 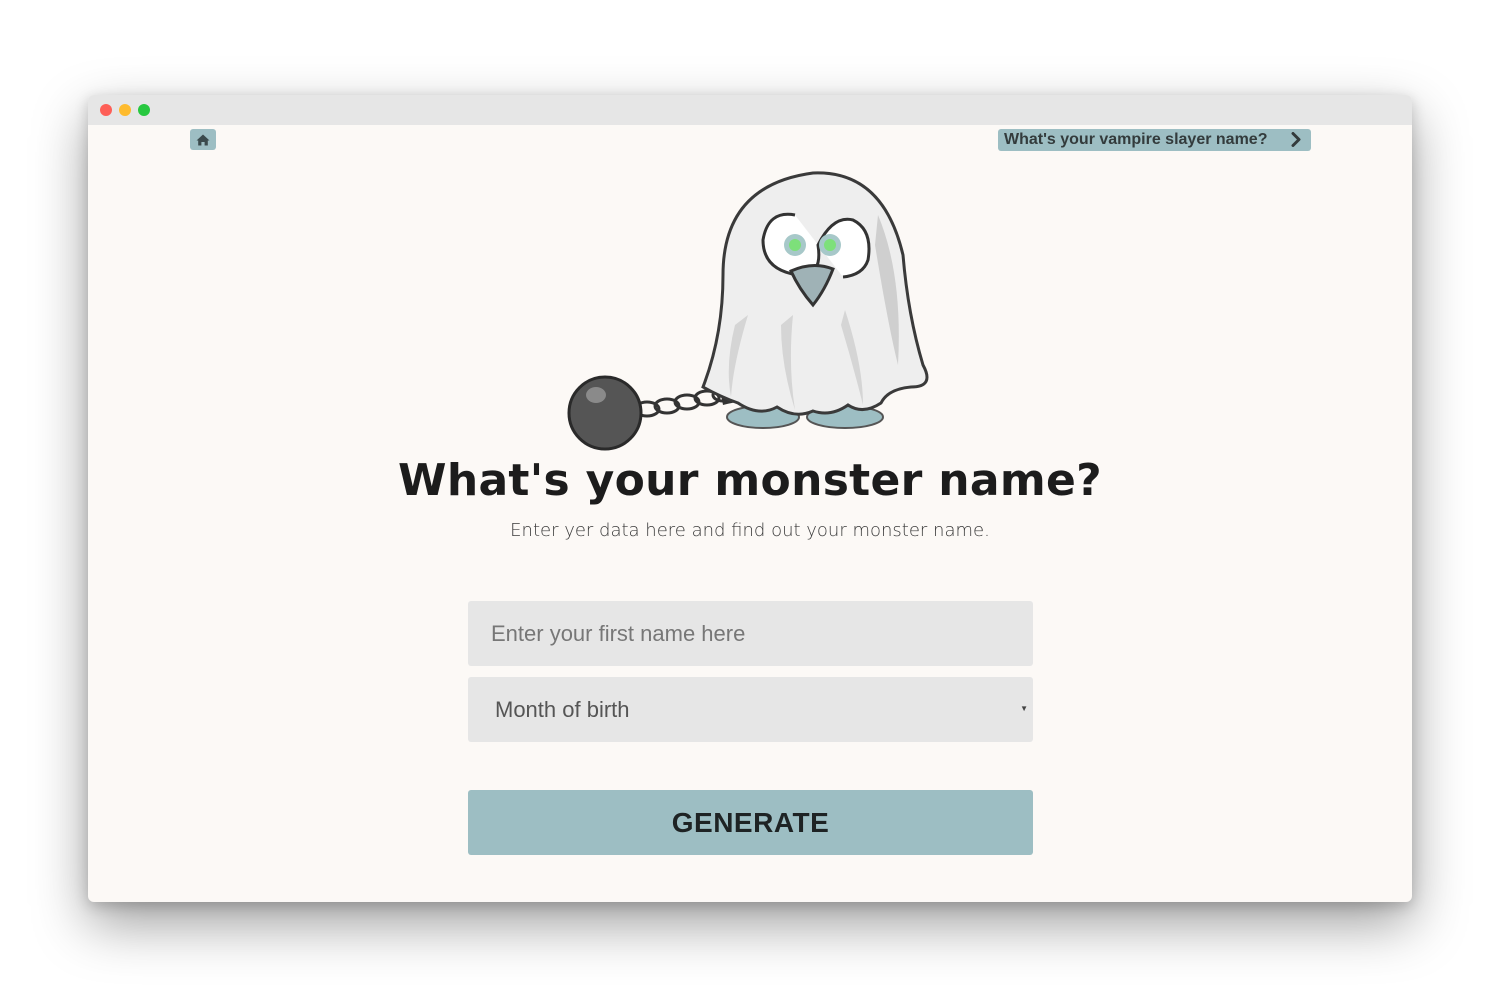 What do you see at coordinates (1024, 708) in the screenshot?
I see `dropdown-caret-icon: ▼` at bounding box center [1024, 708].